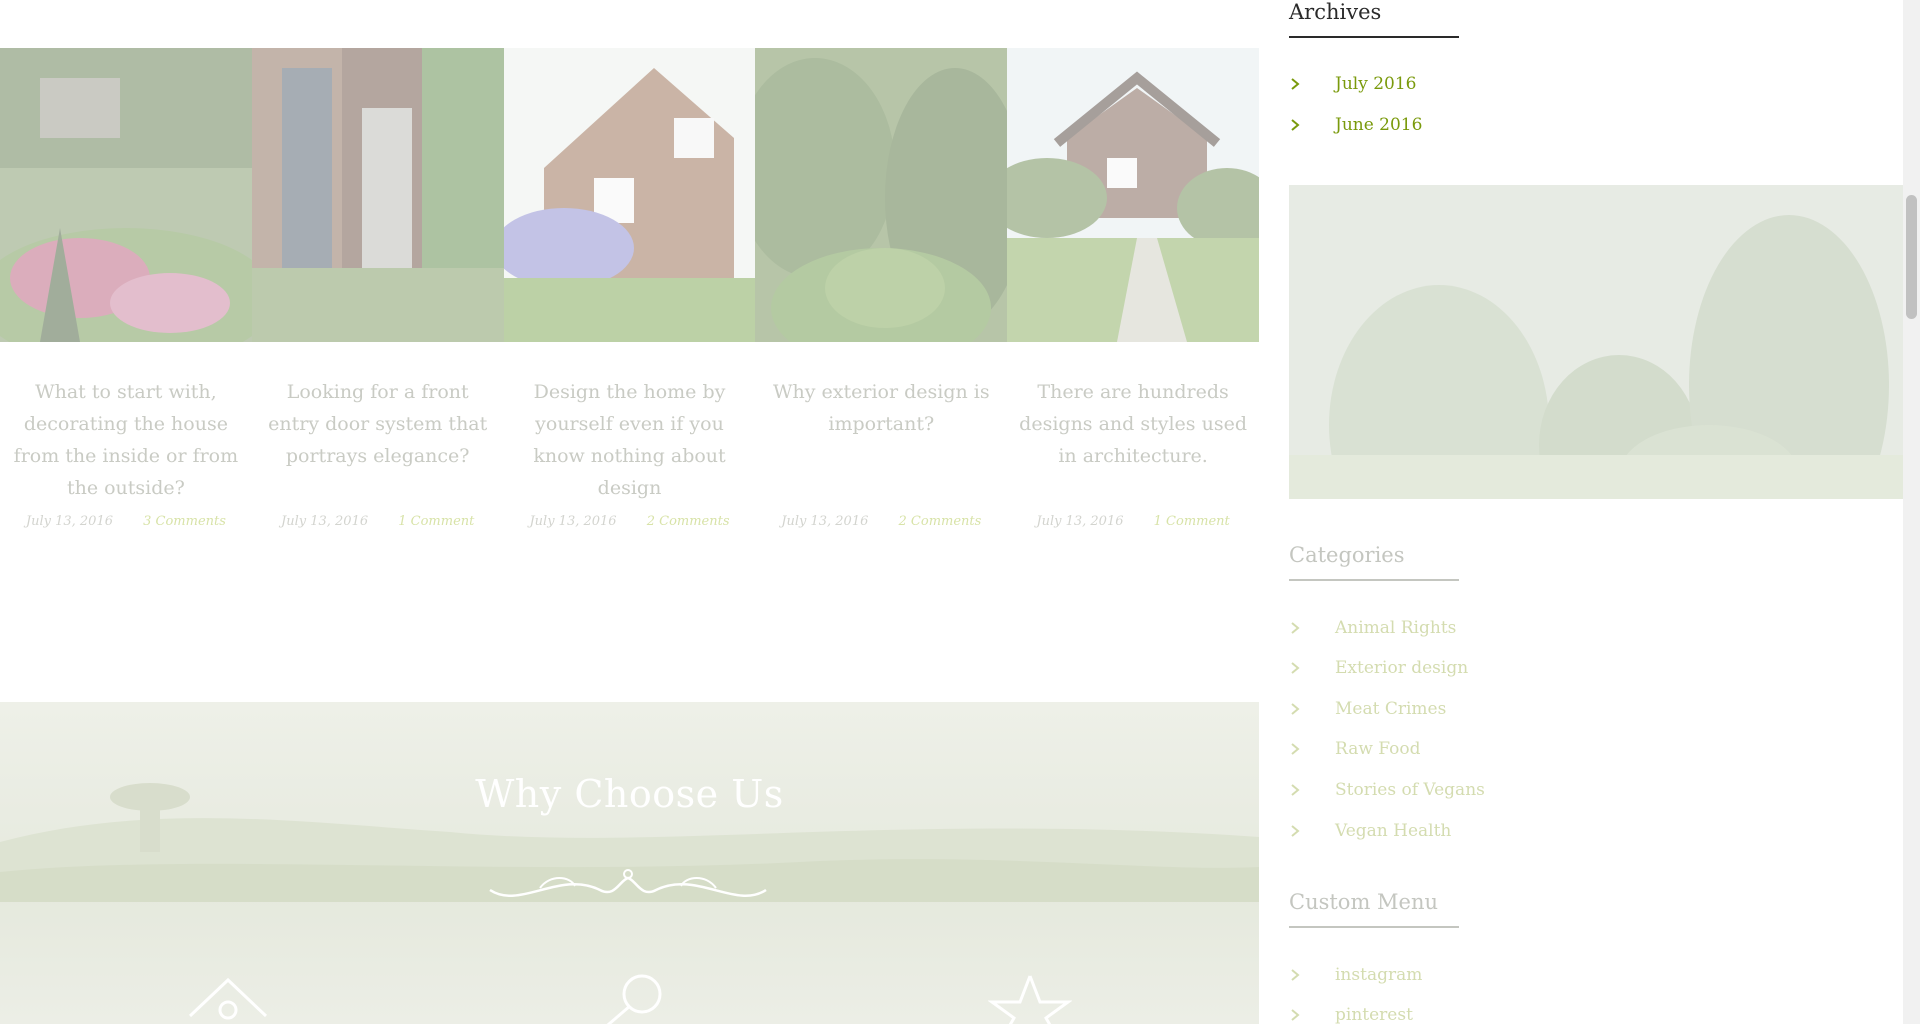 Image resolution: width=1920 pixels, height=1027 pixels. Describe the element at coordinates (1395, 628) in the screenshot. I see `category-link: Animal Rights` at that location.